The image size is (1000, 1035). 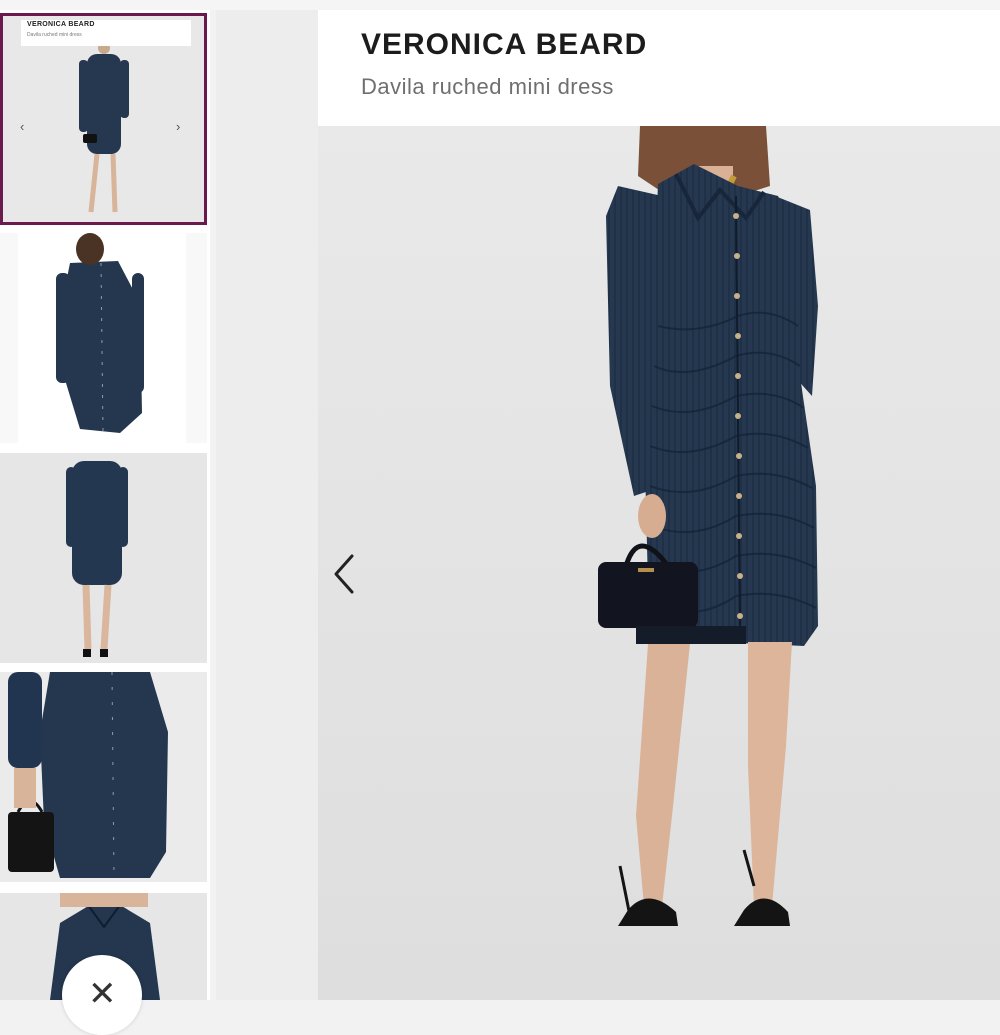 I want to click on chevron-left-icon: ‹, so click(x=22, y=126).